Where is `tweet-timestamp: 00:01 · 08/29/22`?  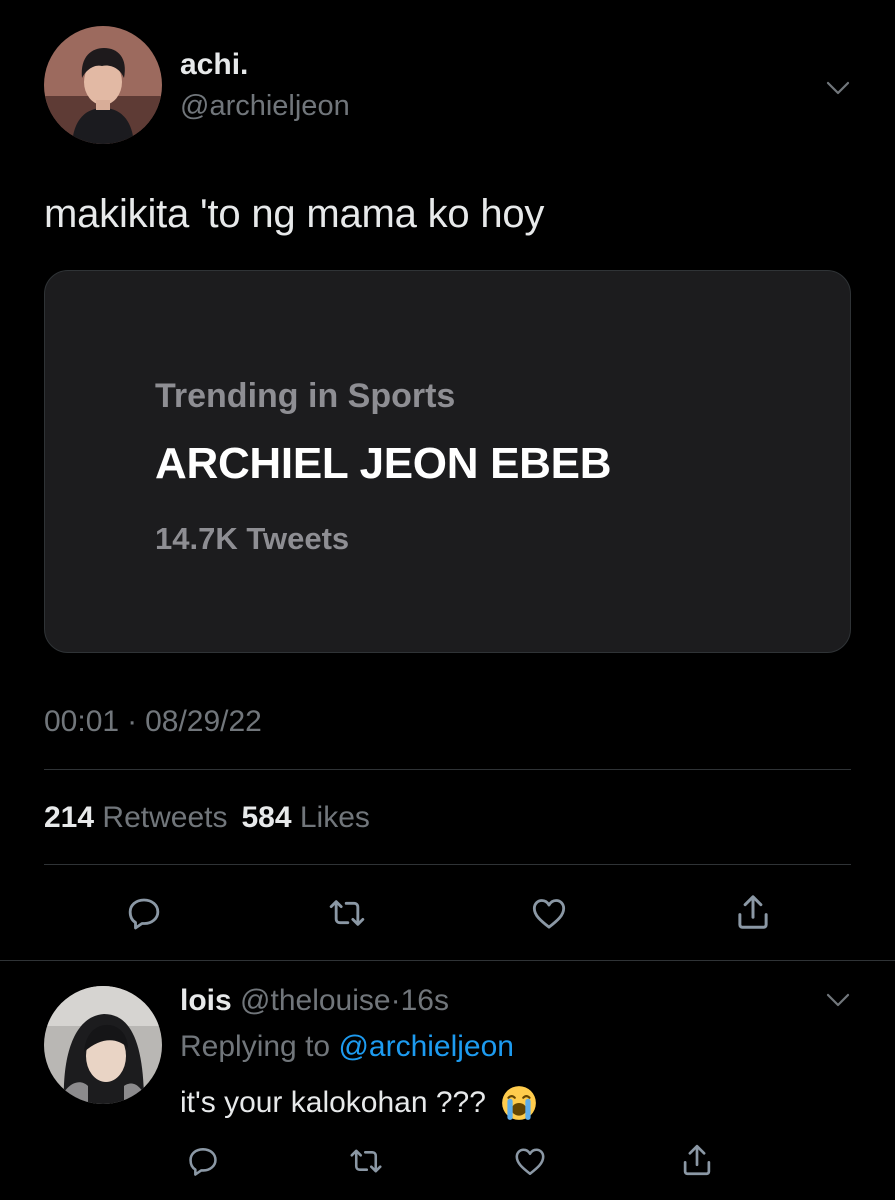 tweet-timestamp: 00:01 · 08/29/22 is located at coordinates (153, 722).